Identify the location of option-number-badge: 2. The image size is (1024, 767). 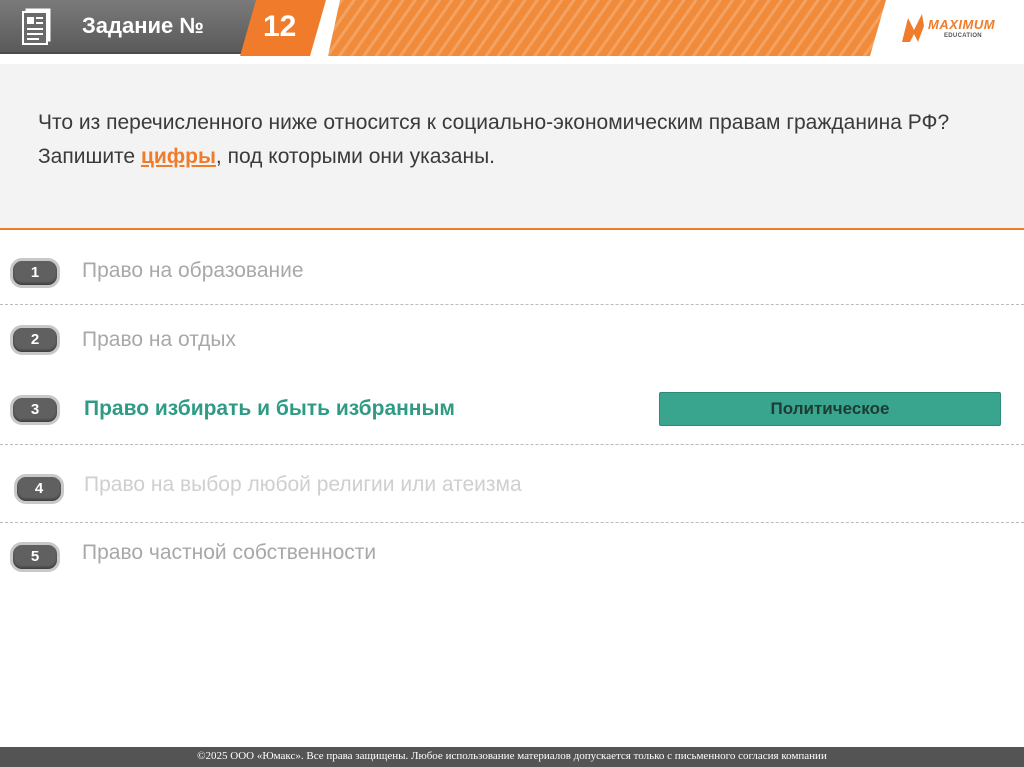
(35, 340).